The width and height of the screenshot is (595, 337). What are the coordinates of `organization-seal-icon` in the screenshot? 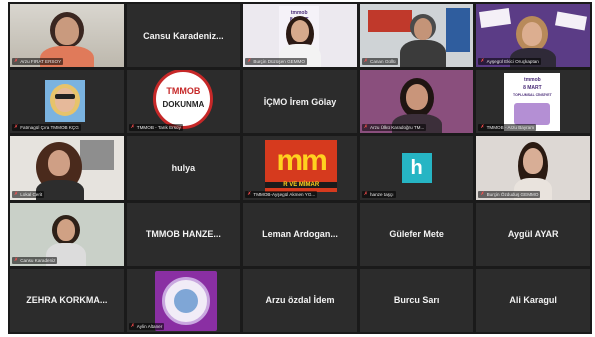 It's located at (185, 300).